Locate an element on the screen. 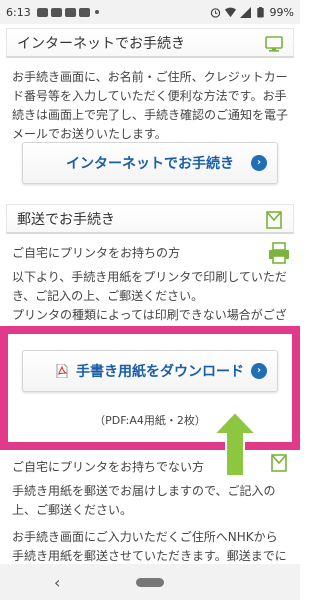 This screenshot has width=320, height=600. signal-icon is located at coordinates (245, 12).